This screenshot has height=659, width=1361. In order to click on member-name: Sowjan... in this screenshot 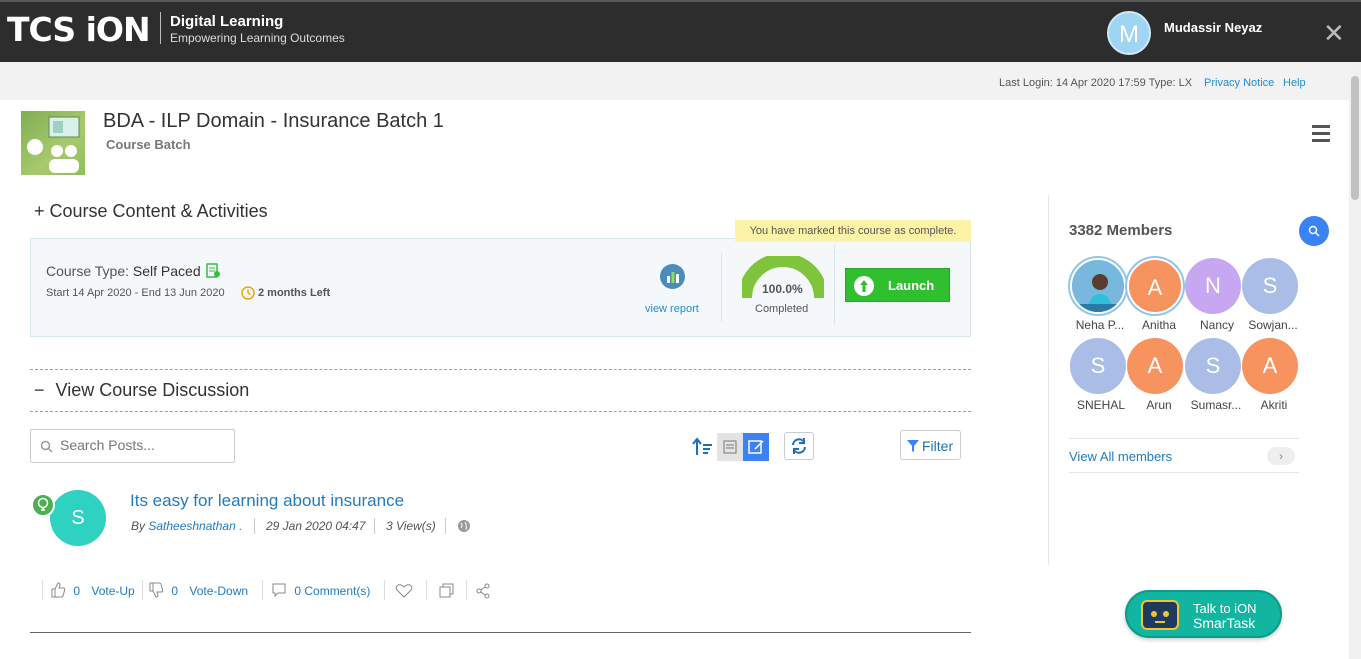, I will do `click(1273, 325)`.